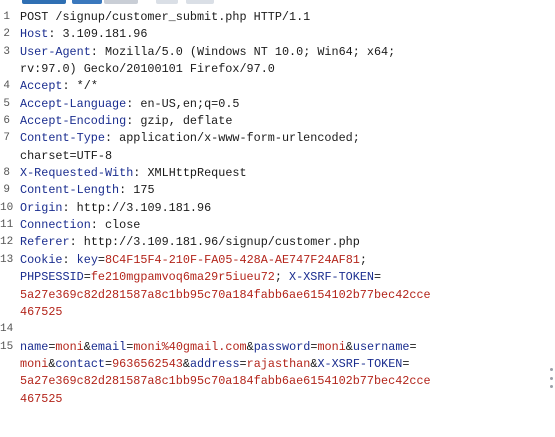  Describe the element at coordinates (239, 138) in the screenshot. I see `header-value: application/x-www-form-urlencoded;` at that location.